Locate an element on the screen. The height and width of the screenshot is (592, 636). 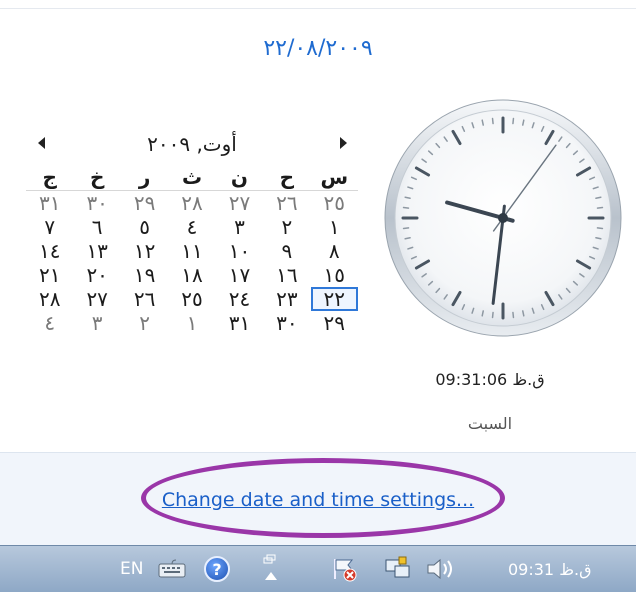
network-icon is located at coordinates (398, 569).